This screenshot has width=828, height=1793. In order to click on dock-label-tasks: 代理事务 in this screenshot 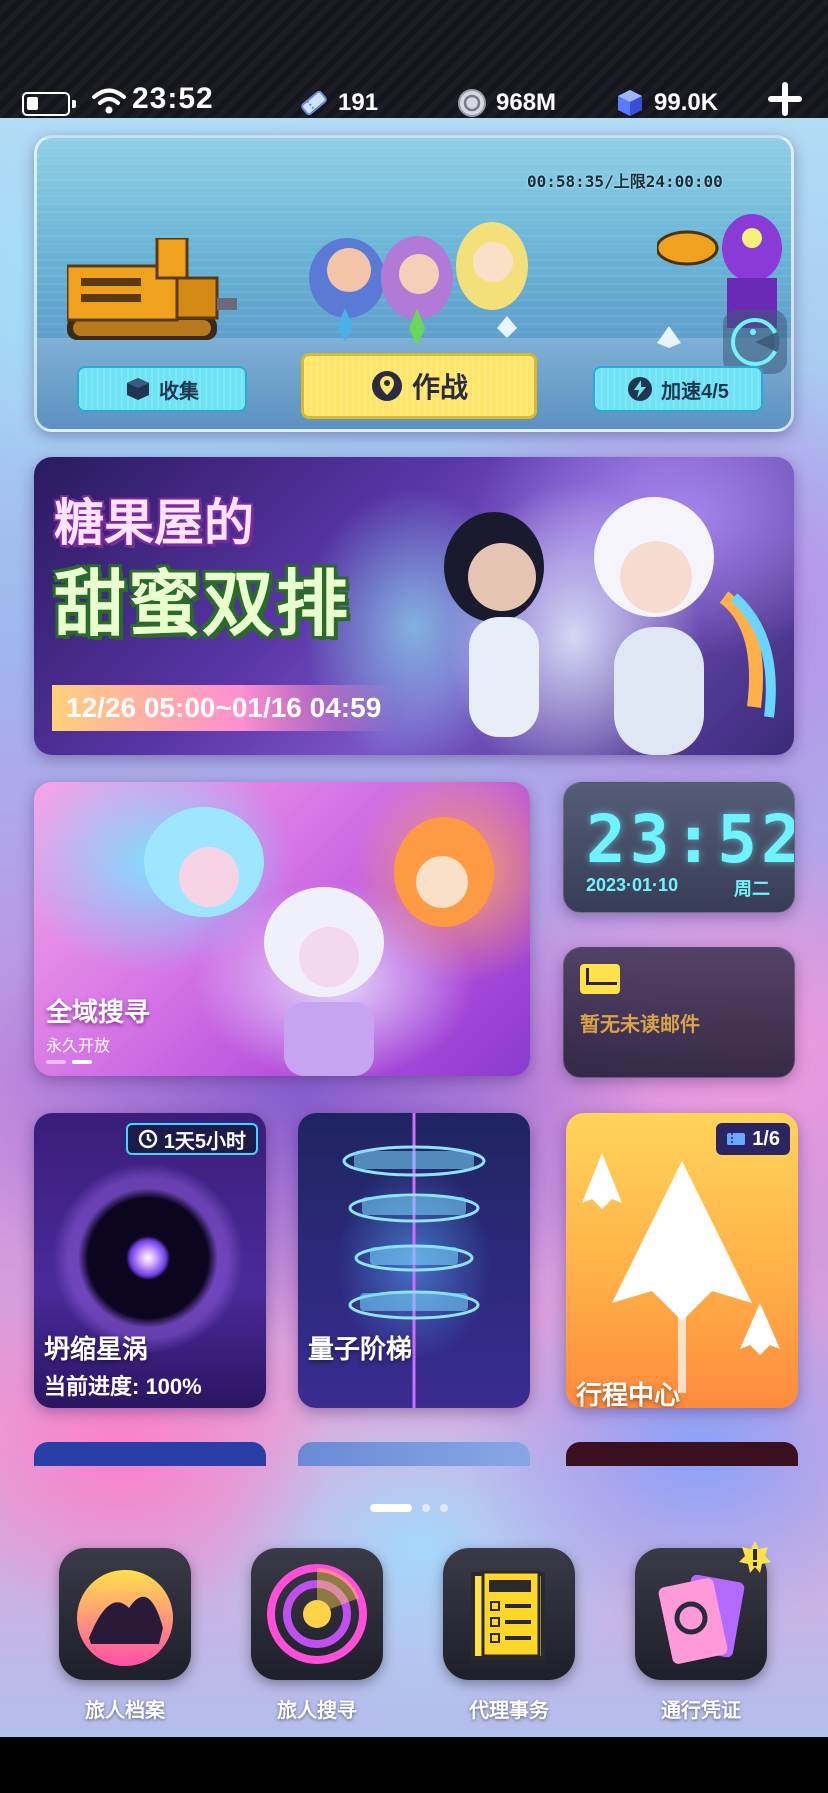, I will do `click(509, 1711)`.